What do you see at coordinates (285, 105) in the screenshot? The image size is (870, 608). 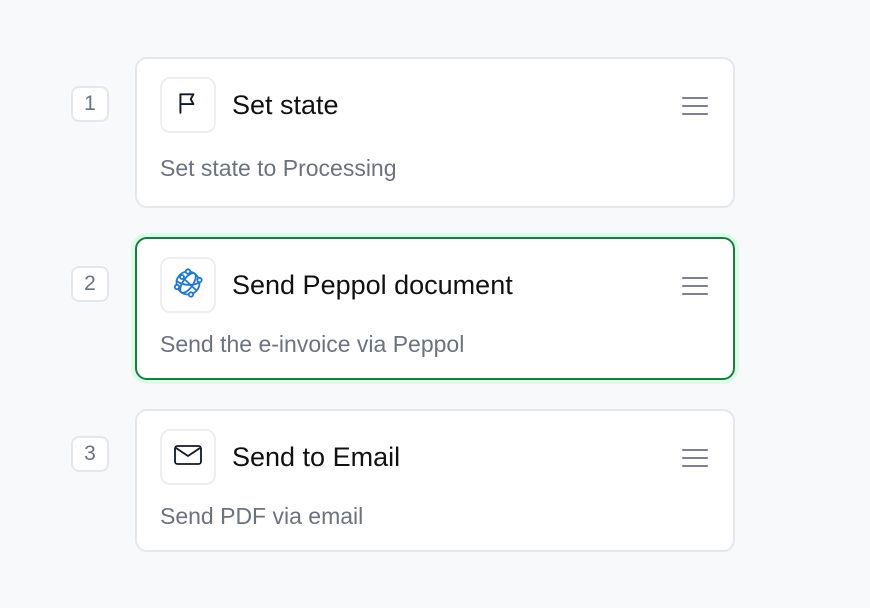 I see `step-title: Set state` at bounding box center [285, 105].